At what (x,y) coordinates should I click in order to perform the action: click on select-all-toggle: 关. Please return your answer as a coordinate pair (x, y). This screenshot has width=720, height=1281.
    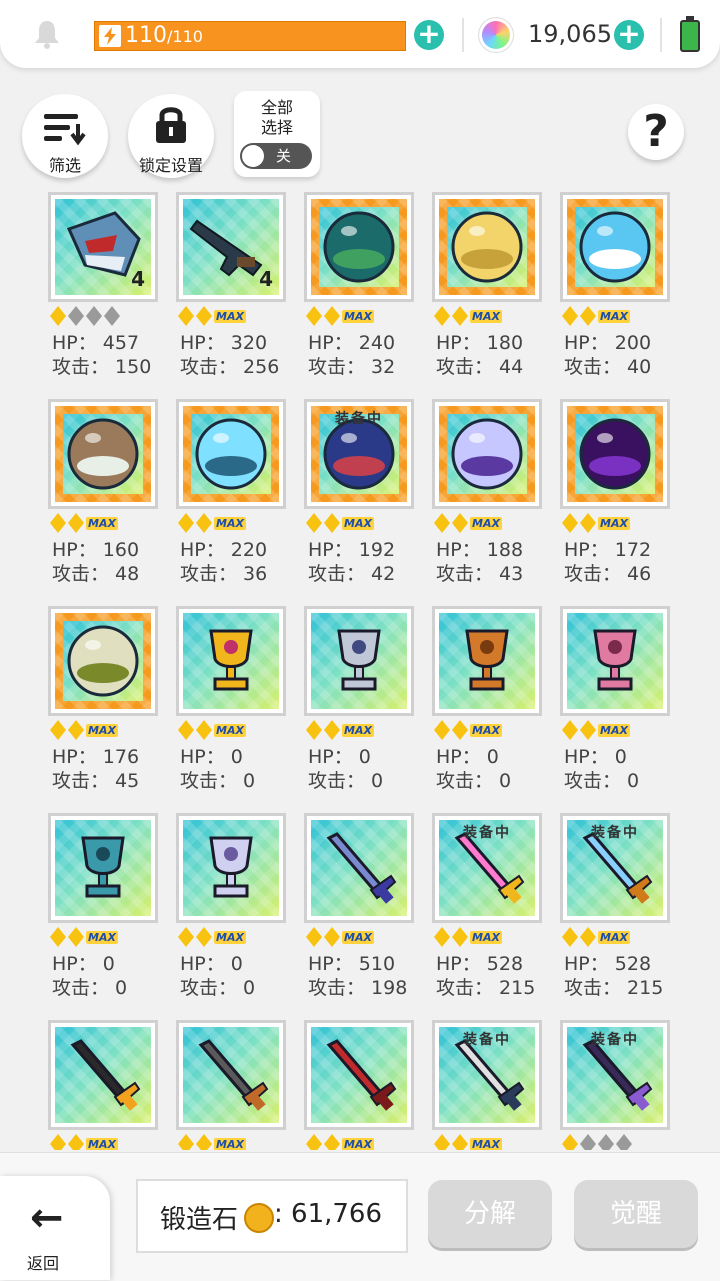
    Looking at the image, I should click on (276, 156).